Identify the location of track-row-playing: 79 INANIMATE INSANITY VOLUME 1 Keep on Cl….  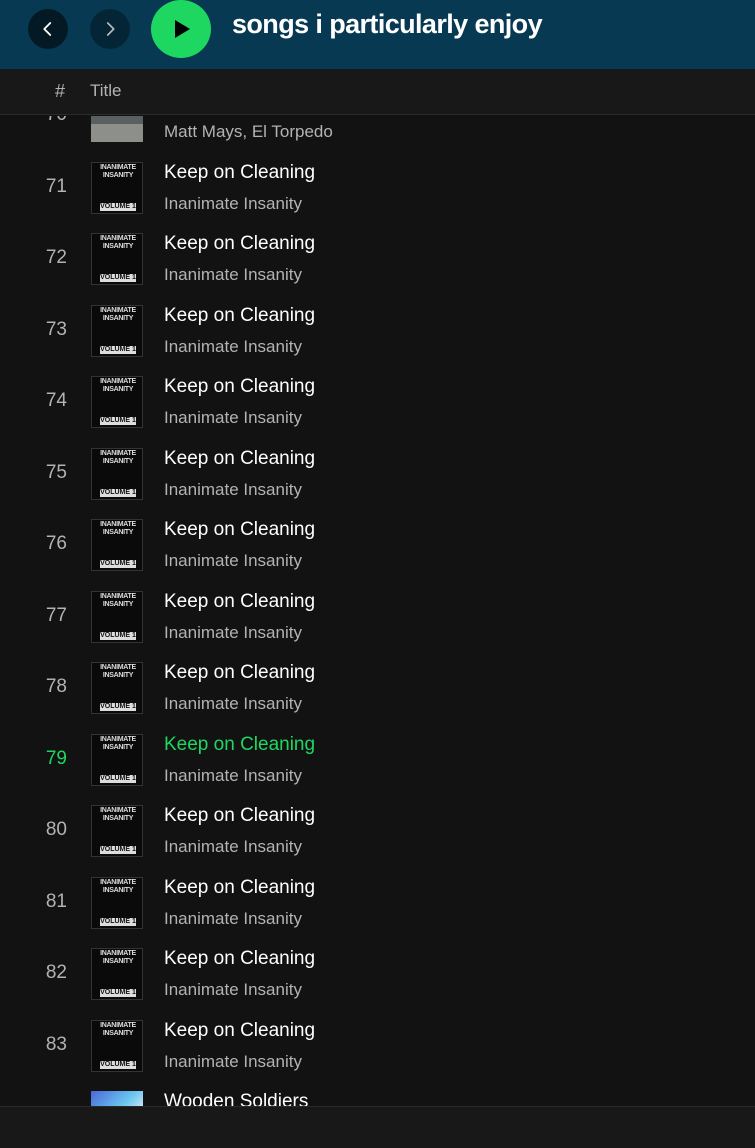
(377, 760).